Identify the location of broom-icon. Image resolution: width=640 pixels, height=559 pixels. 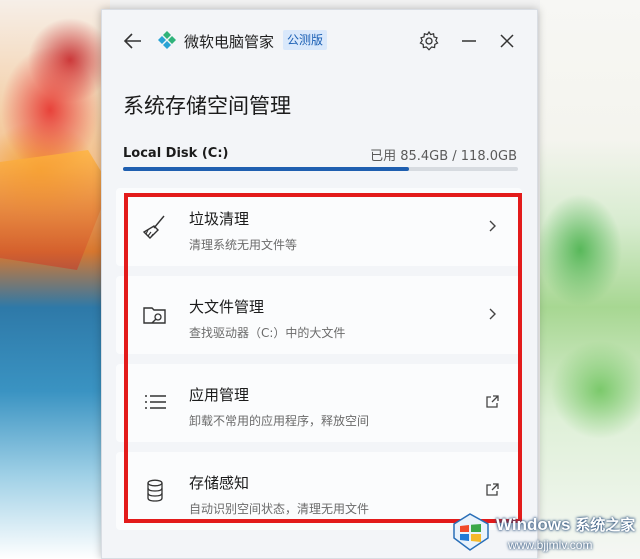
(153, 227).